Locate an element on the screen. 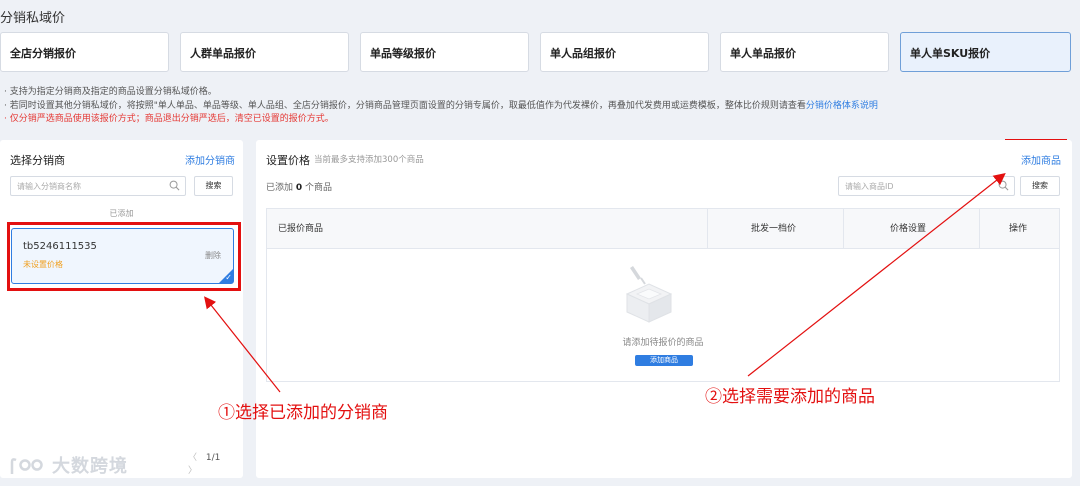 The height and width of the screenshot is (486, 1080). tab-person-sku-pricing: 单人单SKU报价 is located at coordinates (985, 52).